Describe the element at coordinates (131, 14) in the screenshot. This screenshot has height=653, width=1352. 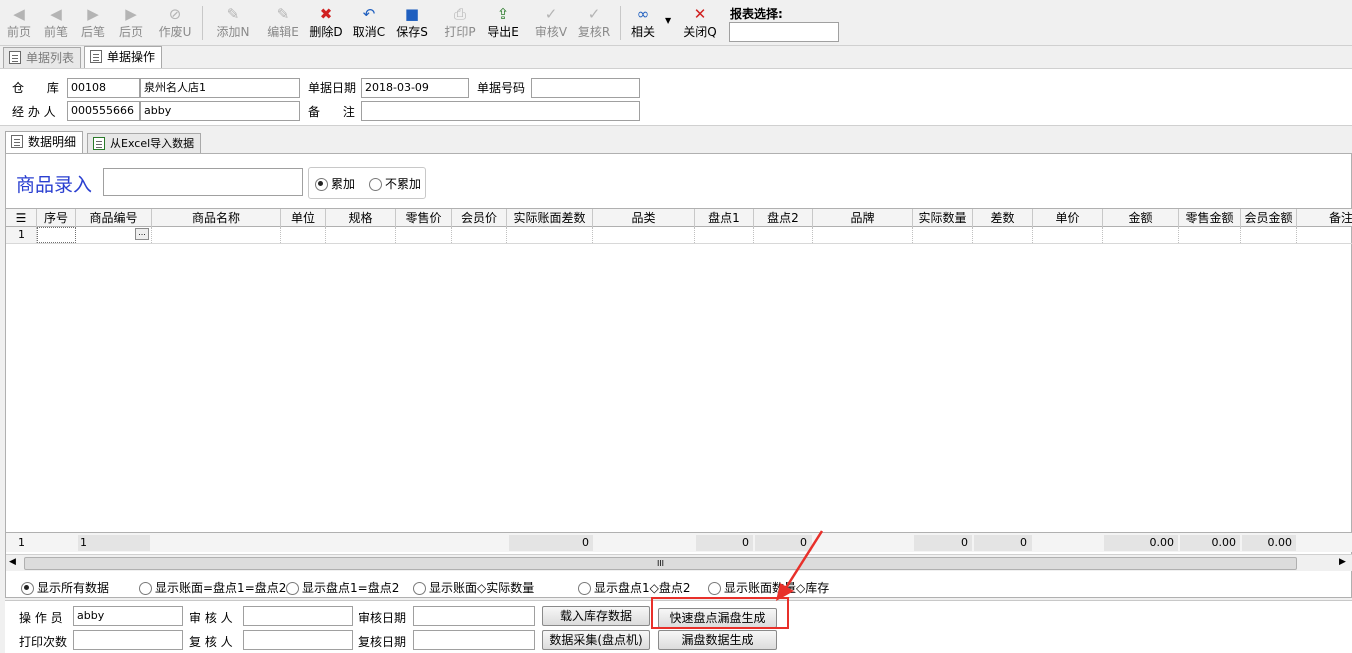
I see `last-page-icon: ▶` at that location.